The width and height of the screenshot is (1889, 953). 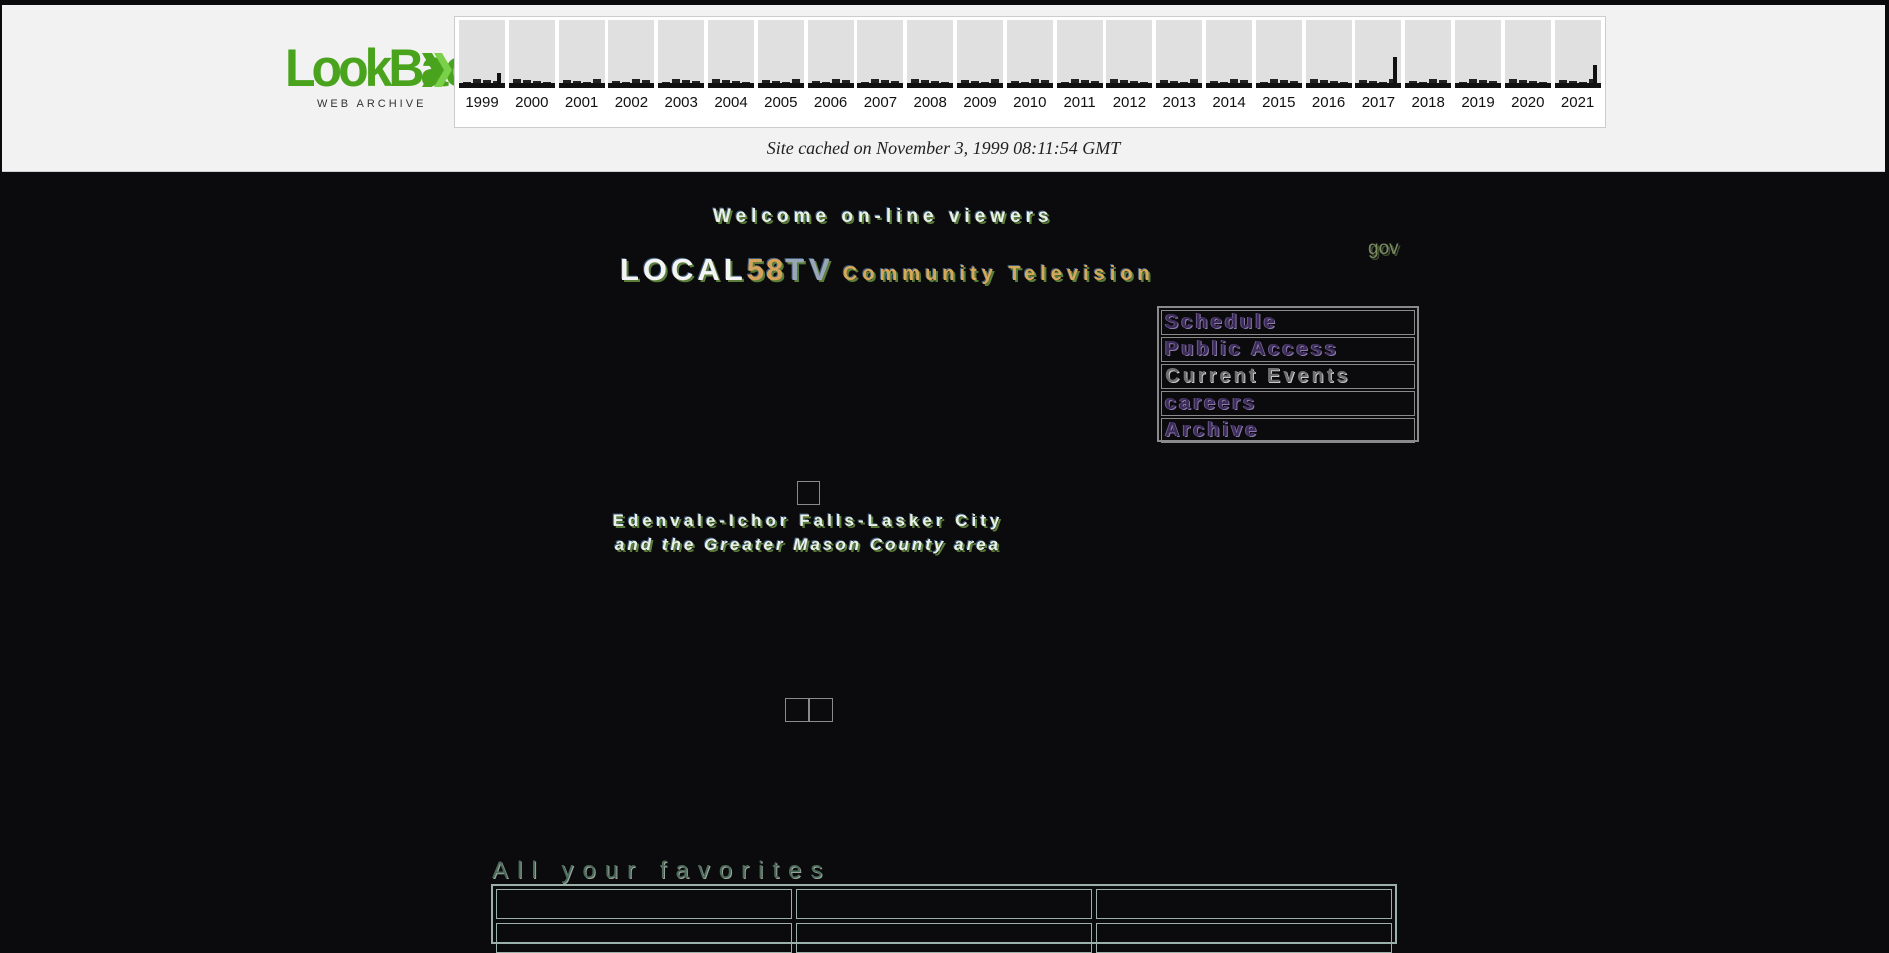 I want to click on year-label: 2018, so click(x=1428, y=102).